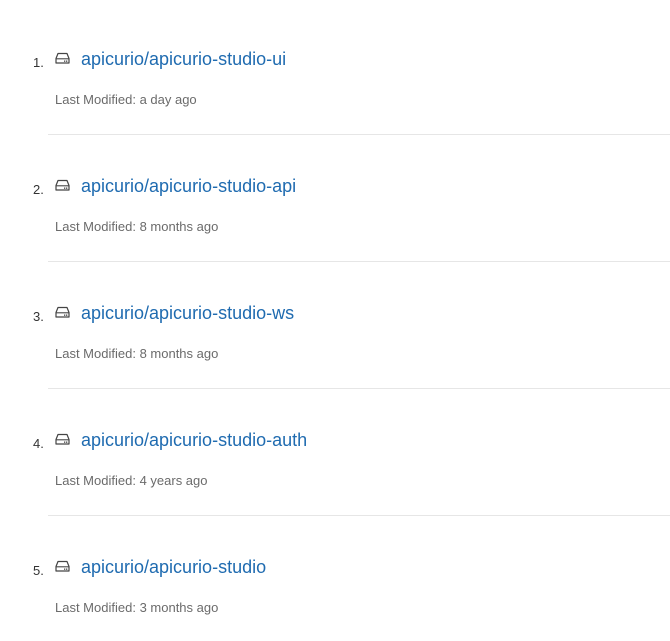 The height and width of the screenshot is (641, 670). What do you see at coordinates (173, 480) in the screenshot?
I see `last-modified-value: 4 years ago` at bounding box center [173, 480].